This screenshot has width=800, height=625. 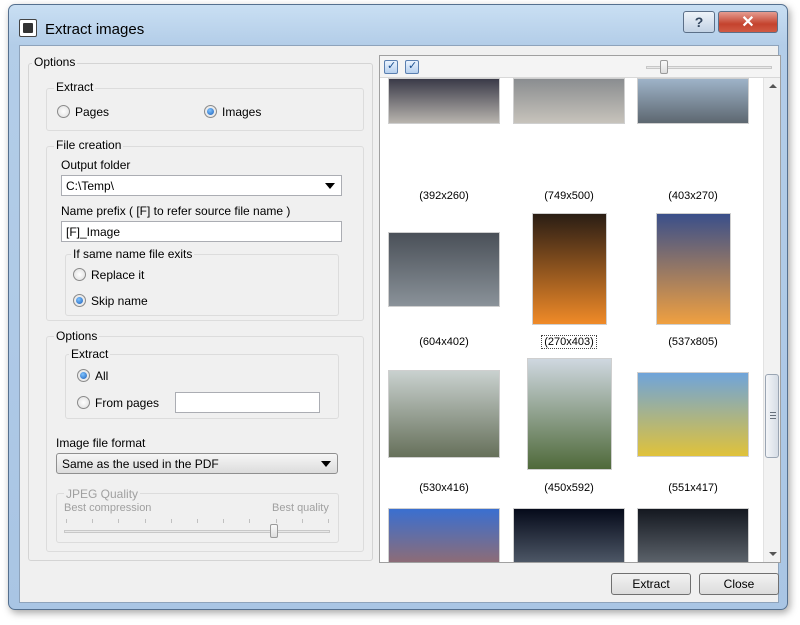 I want to click on scroll-up-arrow, so click(x=773, y=86).